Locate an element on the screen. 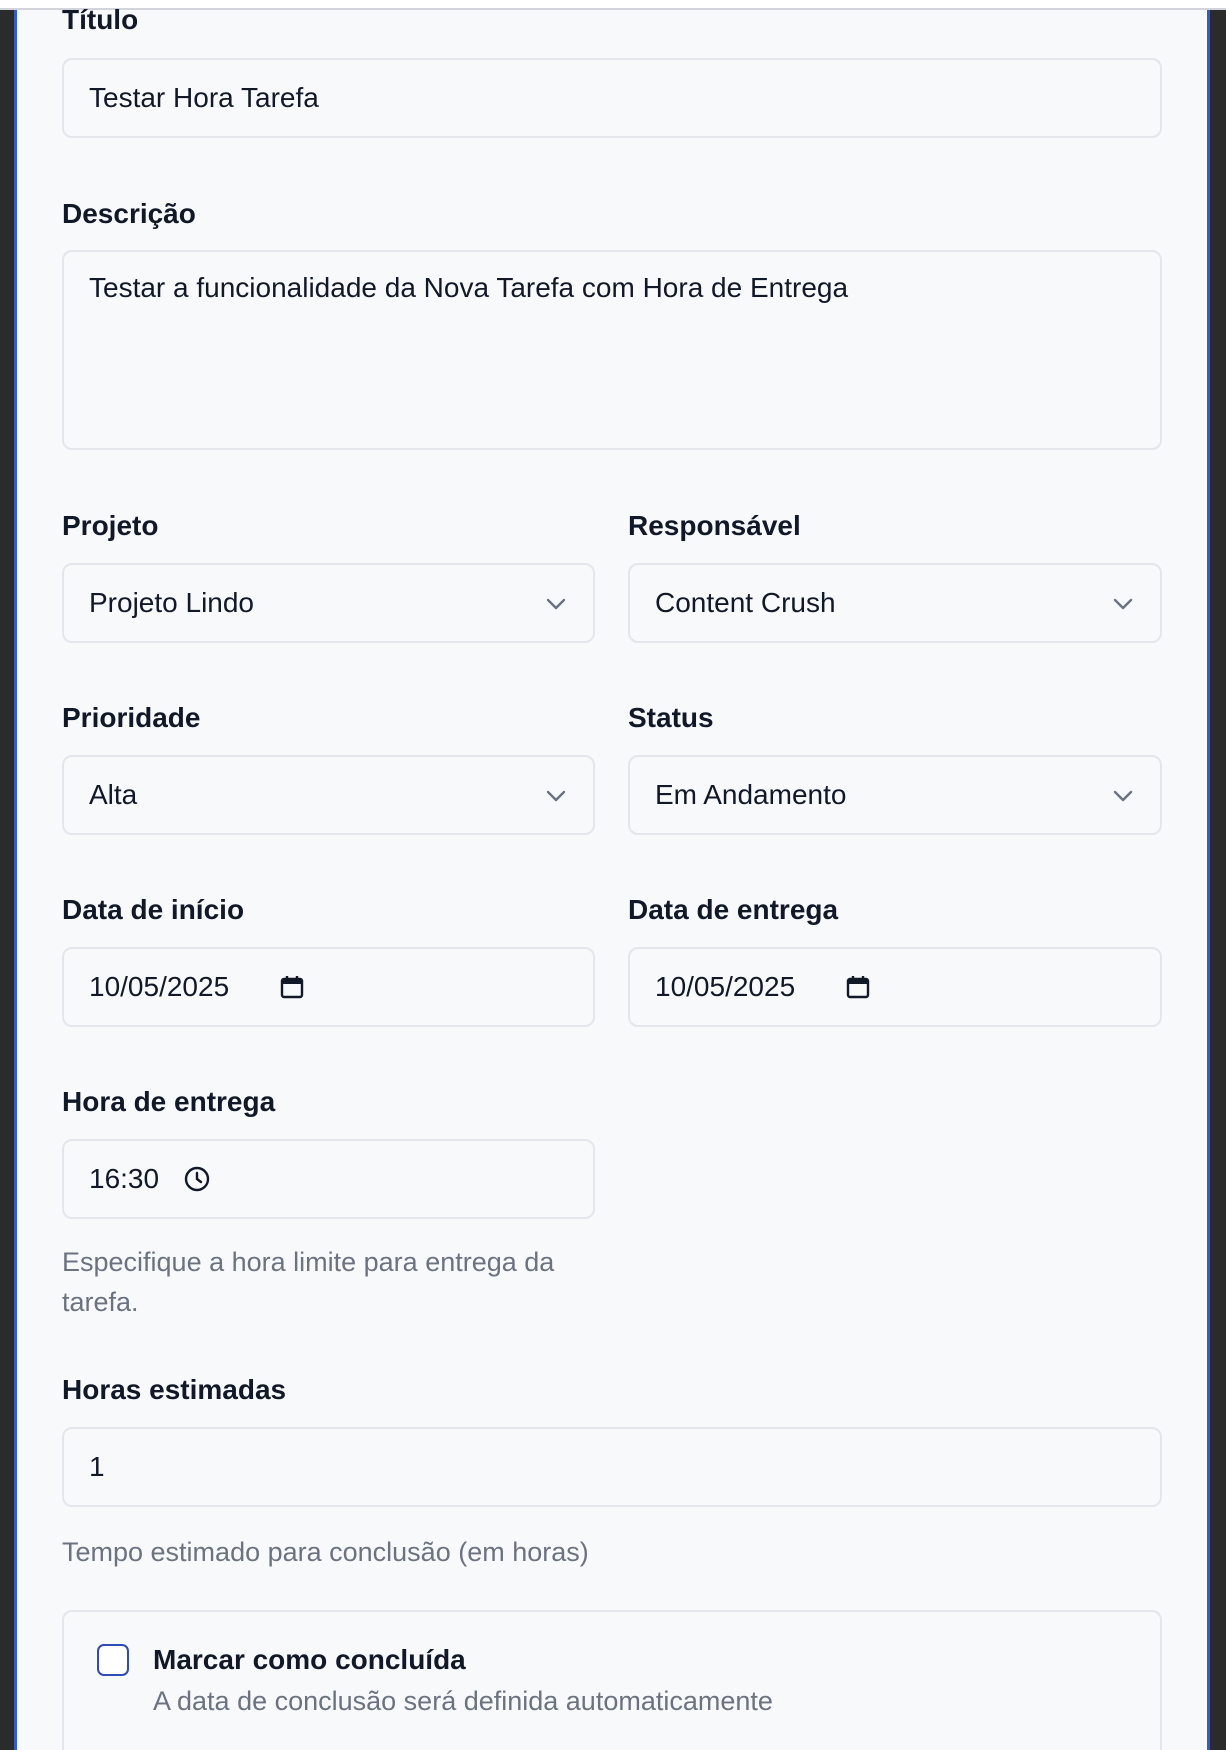 The width and height of the screenshot is (1226, 1750). title-label: Título is located at coordinates (100, 19).